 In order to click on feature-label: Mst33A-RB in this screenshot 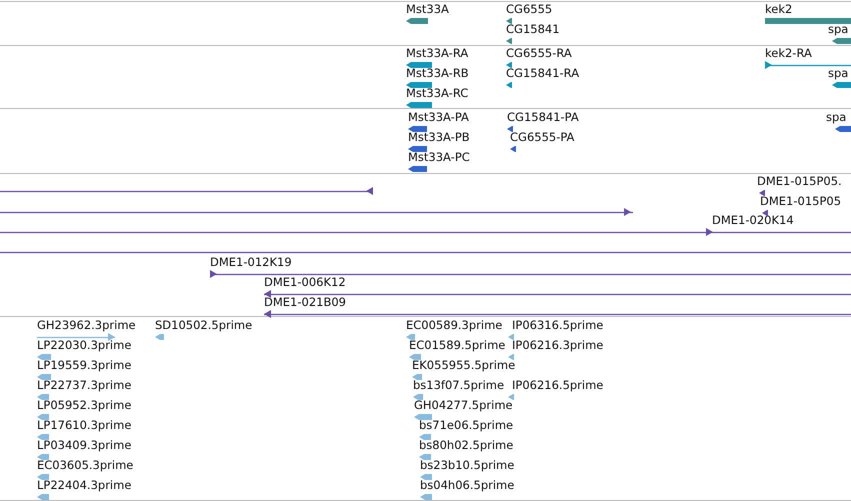, I will do `click(437, 73)`.